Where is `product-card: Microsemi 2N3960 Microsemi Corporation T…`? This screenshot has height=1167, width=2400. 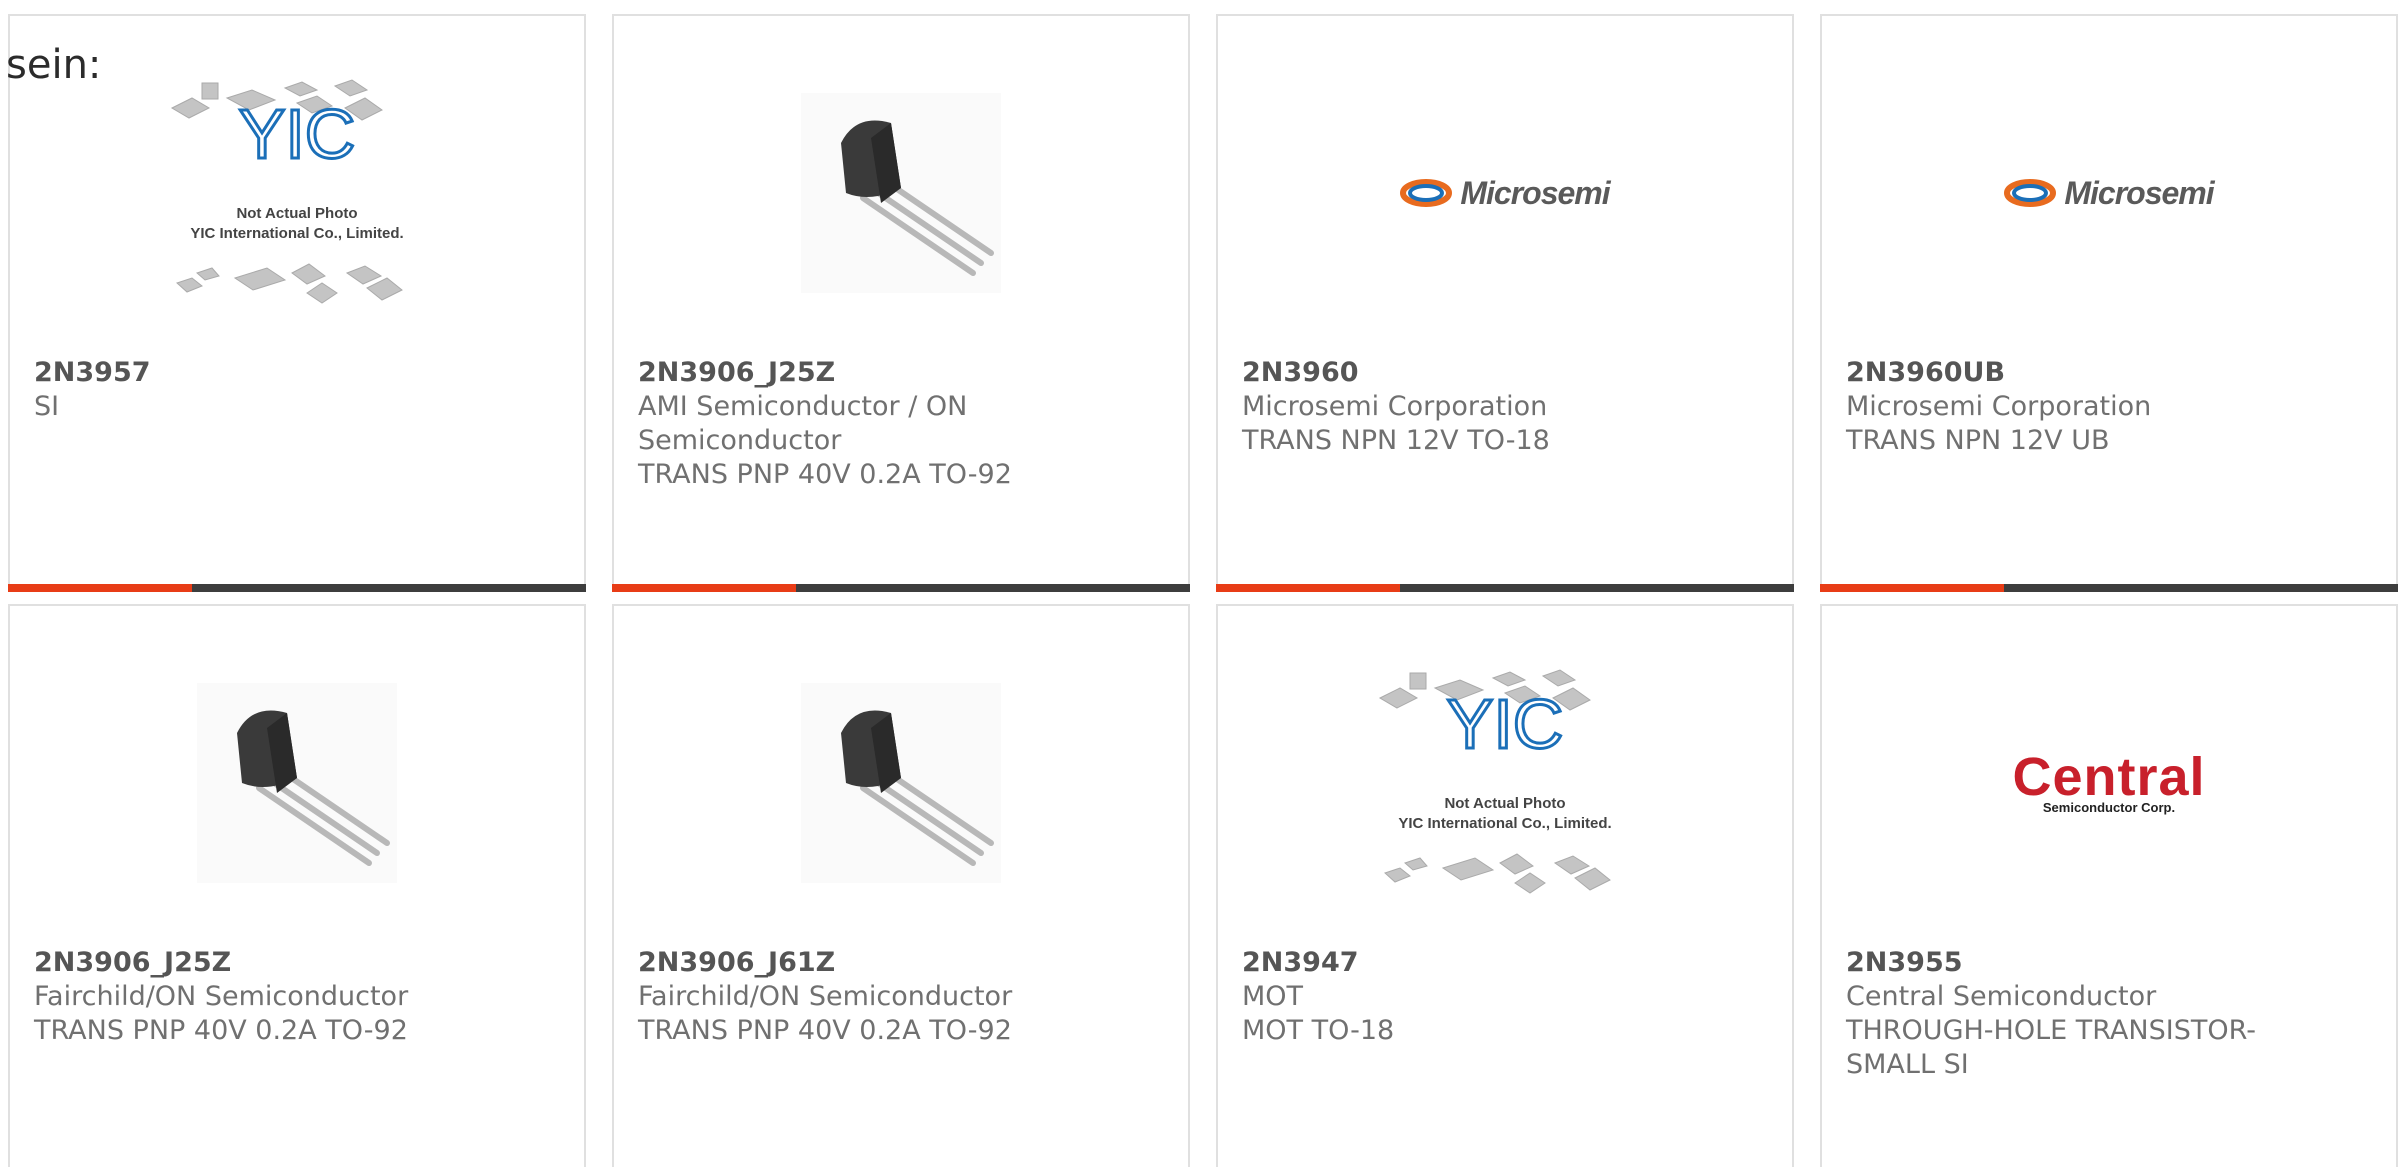 product-card: Microsemi 2N3960 Microsemi Corporation T… is located at coordinates (1505, 303).